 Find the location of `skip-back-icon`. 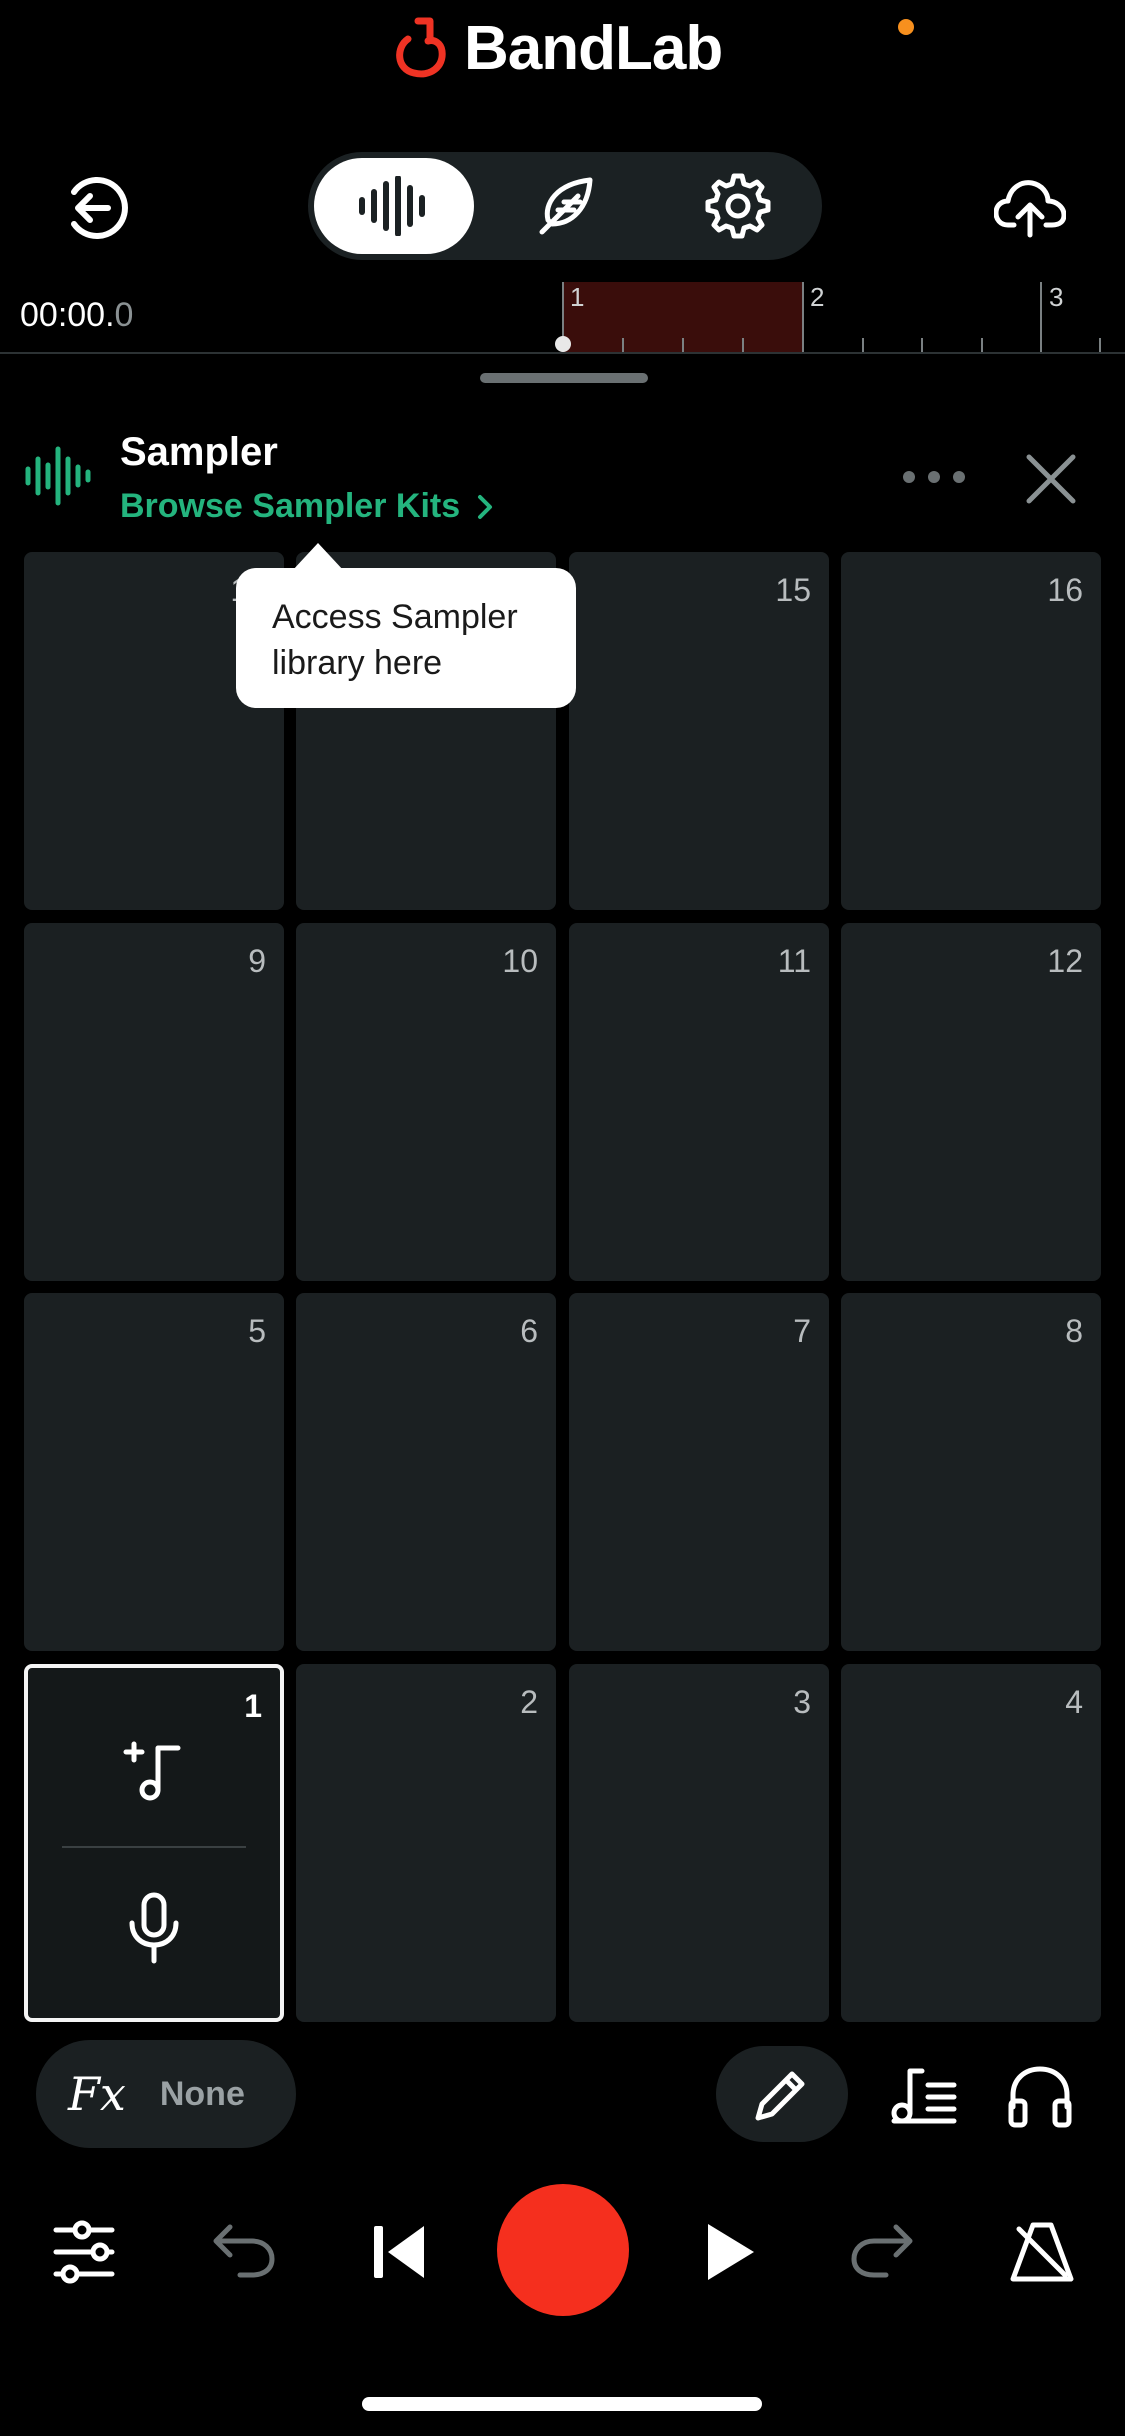

skip-back-icon is located at coordinates (399, 2252).